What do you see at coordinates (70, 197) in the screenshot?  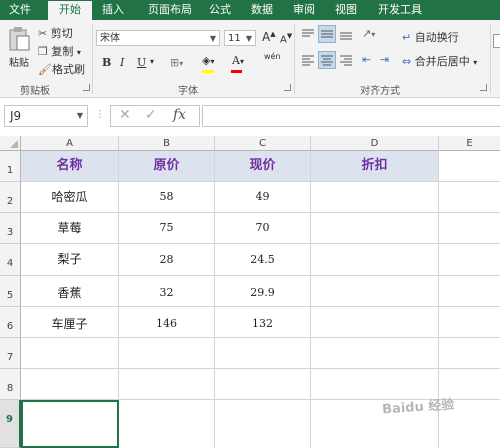 I see `cell-a2: 哈密瓜` at bounding box center [70, 197].